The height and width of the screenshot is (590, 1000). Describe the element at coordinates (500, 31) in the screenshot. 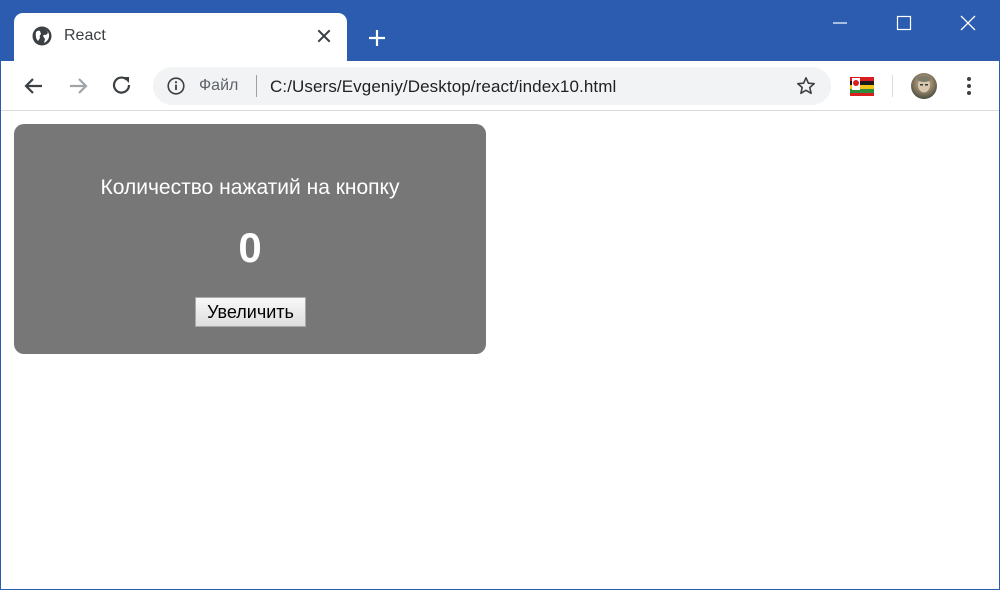

I see `title-bar: React` at that location.